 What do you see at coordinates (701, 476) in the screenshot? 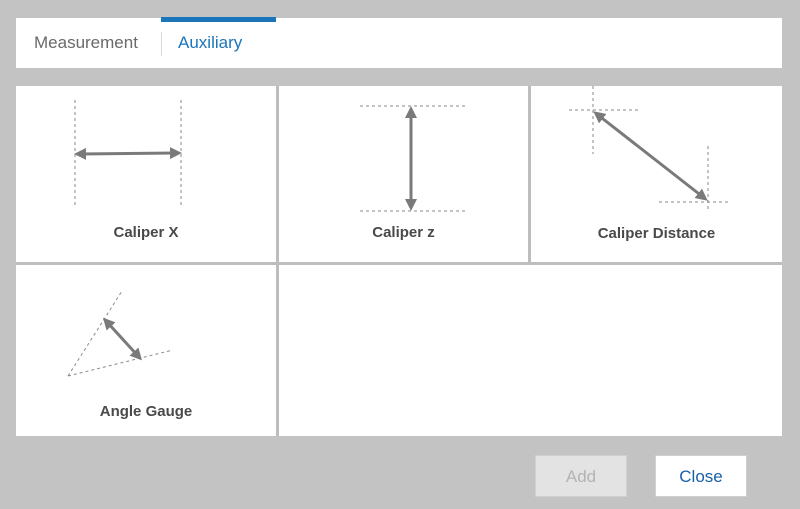
I see `close-button: Close` at bounding box center [701, 476].